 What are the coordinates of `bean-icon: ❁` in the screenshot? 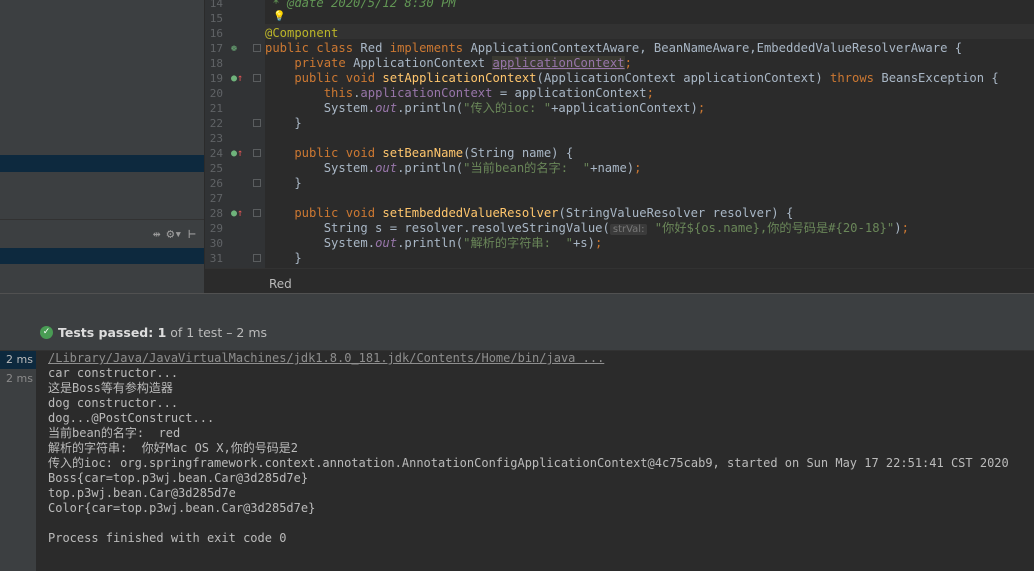 It's located at (234, 48).